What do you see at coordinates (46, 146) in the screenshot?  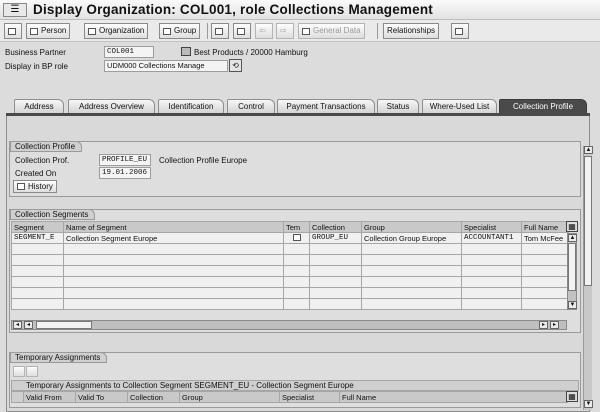 I see `collection-profile-title: Collection Profile` at bounding box center [46, 146].